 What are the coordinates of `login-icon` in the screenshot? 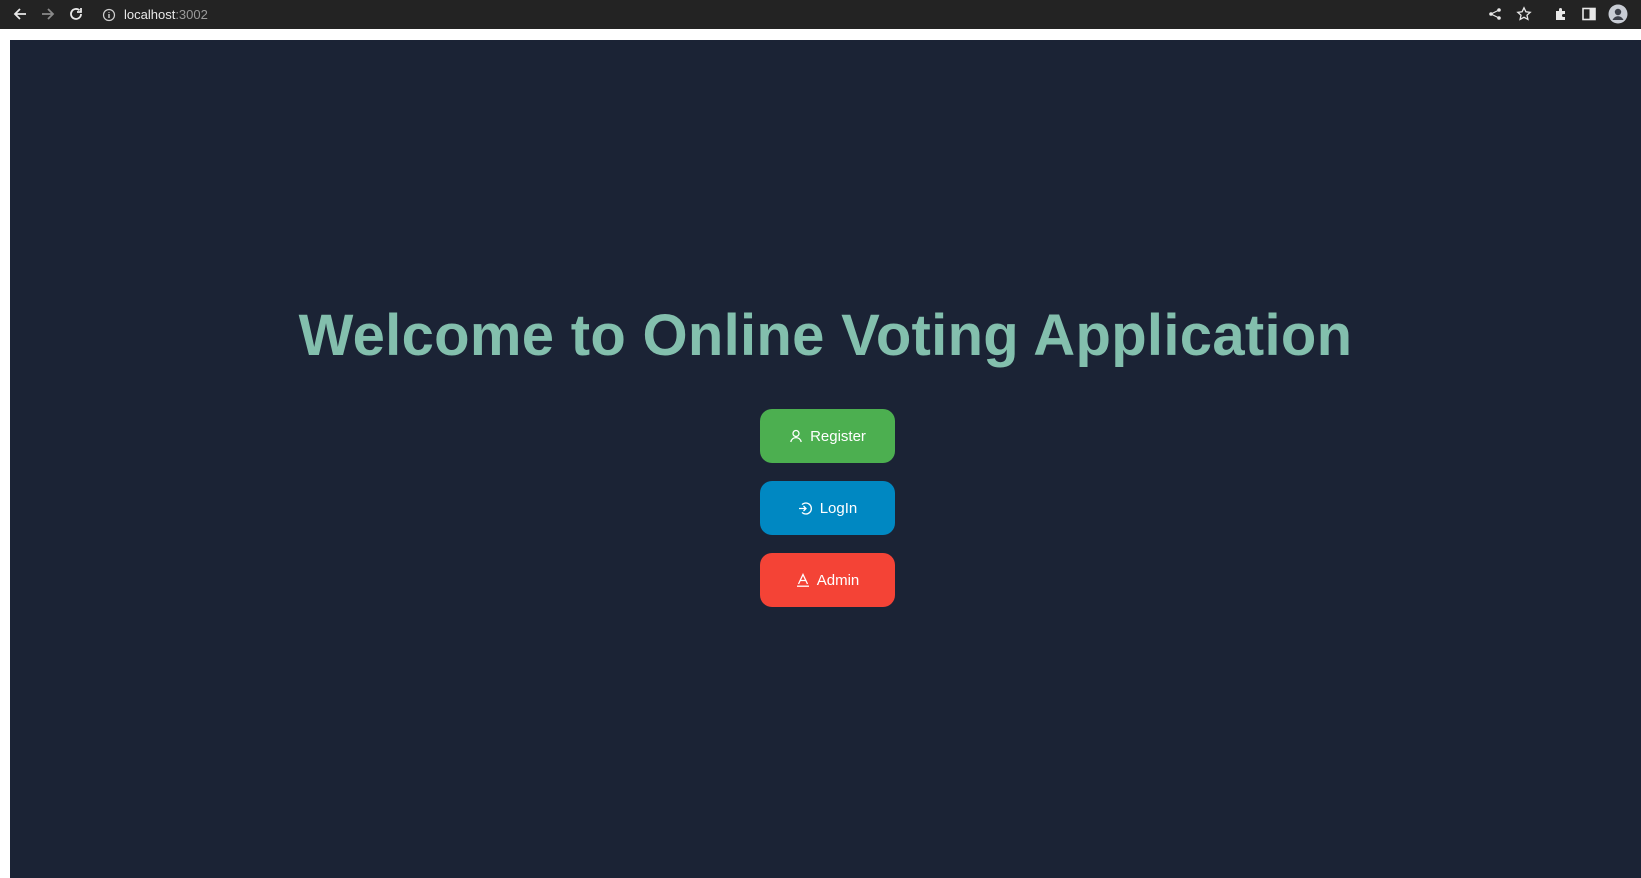 It's located at (805, 508).